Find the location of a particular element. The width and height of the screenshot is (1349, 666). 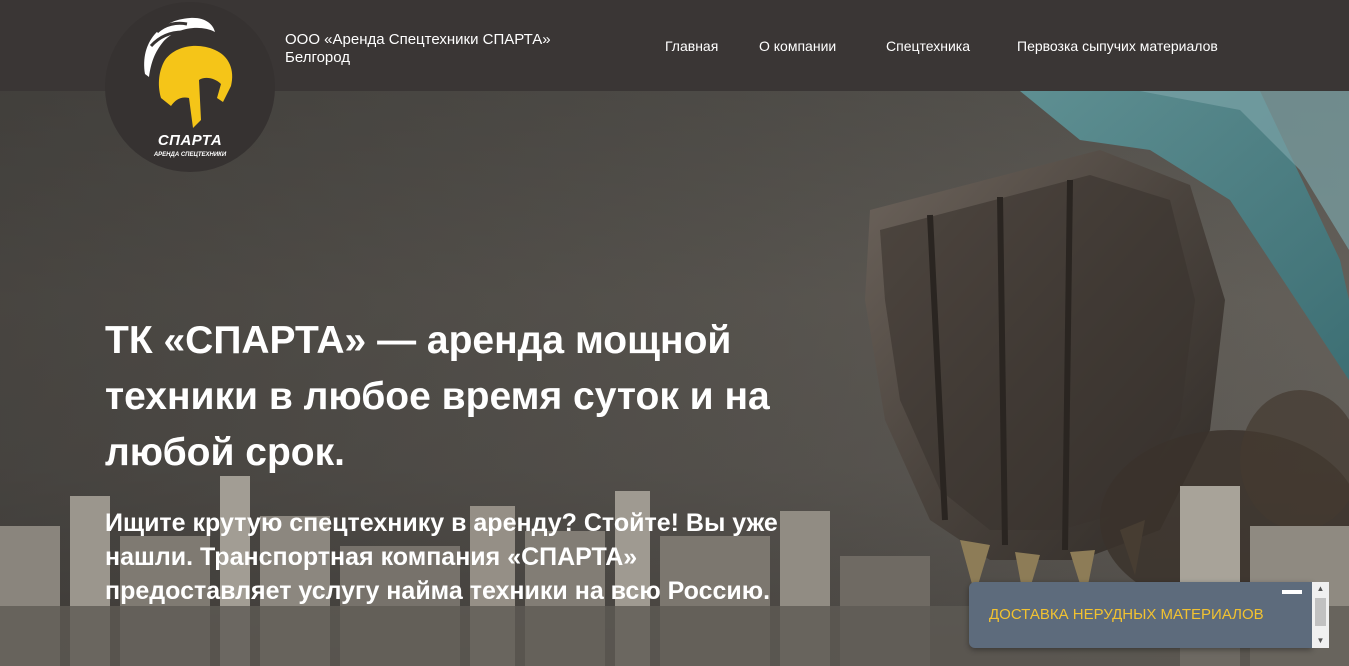

company-city: Белгород is located at coordinates (318, 57).